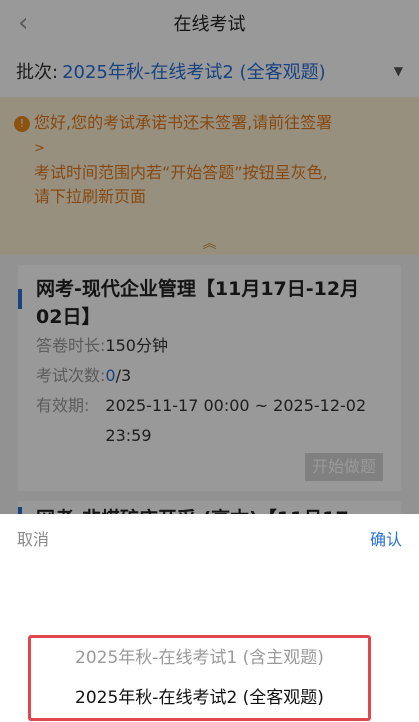 This screenshot has height=722, width=419. What do you see at coordinates (386, 538) in the screenshot?
I see `confirm-button: 确认` at bounding box center [386, 538].